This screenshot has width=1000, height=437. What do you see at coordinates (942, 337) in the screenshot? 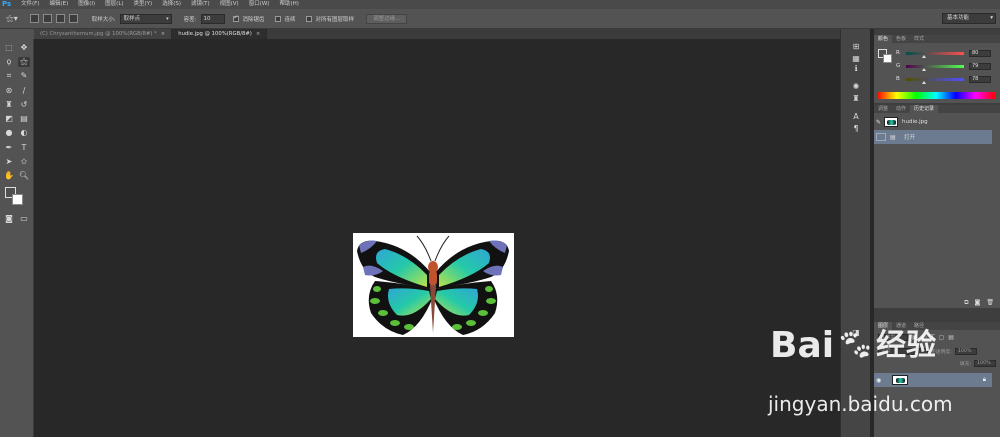
I see `filter-shape-icon: ▢` at bounding box center [942, 337].